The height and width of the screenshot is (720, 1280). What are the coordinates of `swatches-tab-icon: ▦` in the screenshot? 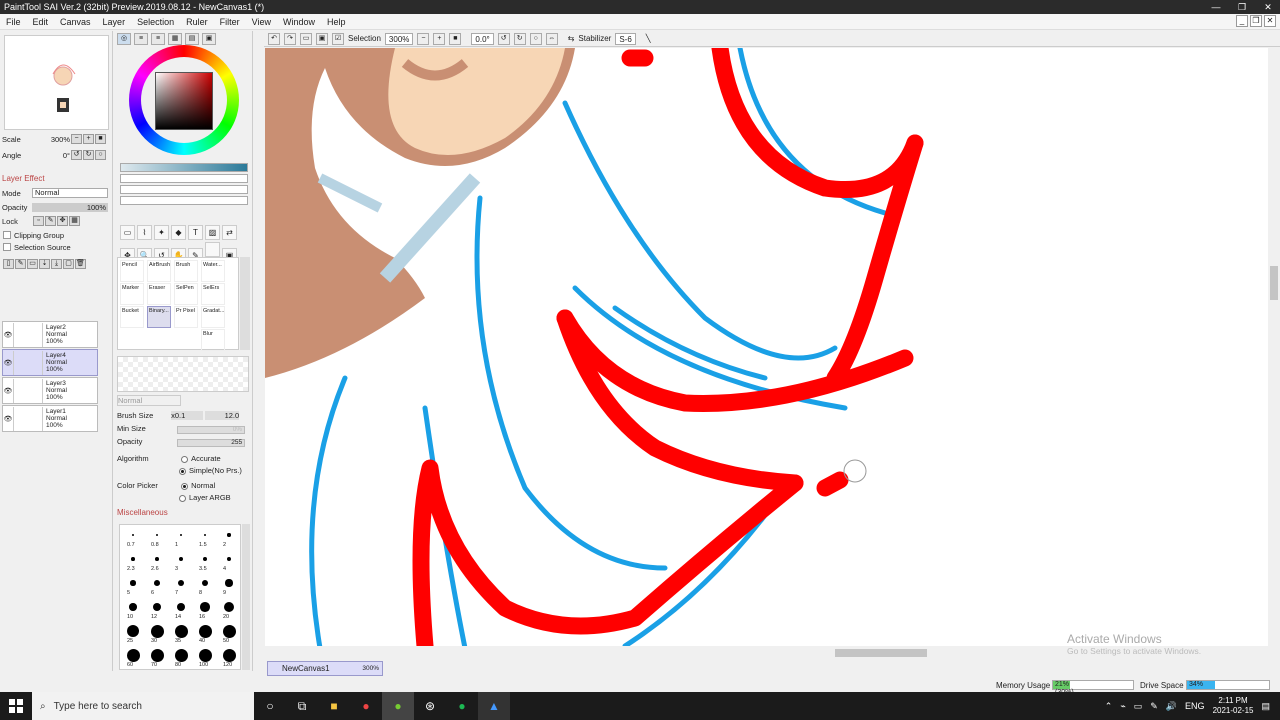 It's located at (175, 39).